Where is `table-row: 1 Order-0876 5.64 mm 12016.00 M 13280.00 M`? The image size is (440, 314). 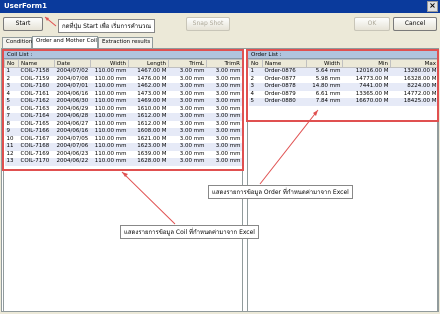
table-row: 1 Order-0876 5.64 mm 12016.00 M 13280.00 M is located at coordinates (342, 71).